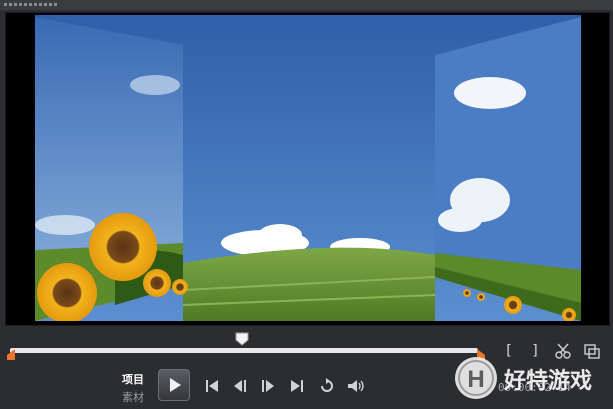  Describe the element at coordinates (297, 386) in the screenshot. I see `go-to-end-icon` at that location.